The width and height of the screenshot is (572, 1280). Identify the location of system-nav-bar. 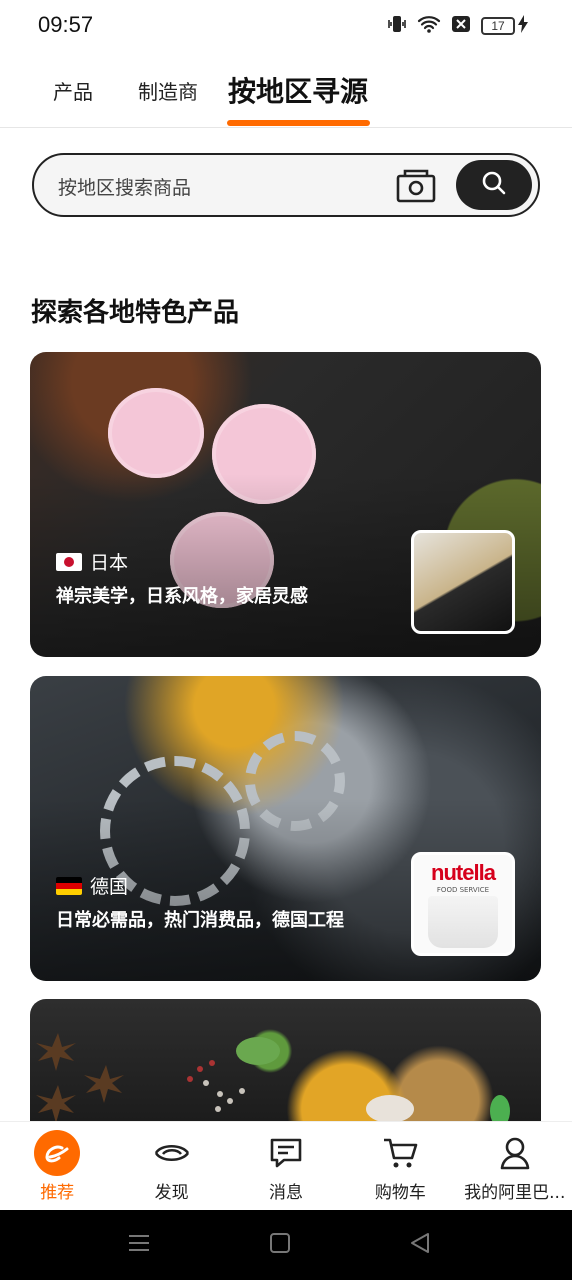
(286, 1245).